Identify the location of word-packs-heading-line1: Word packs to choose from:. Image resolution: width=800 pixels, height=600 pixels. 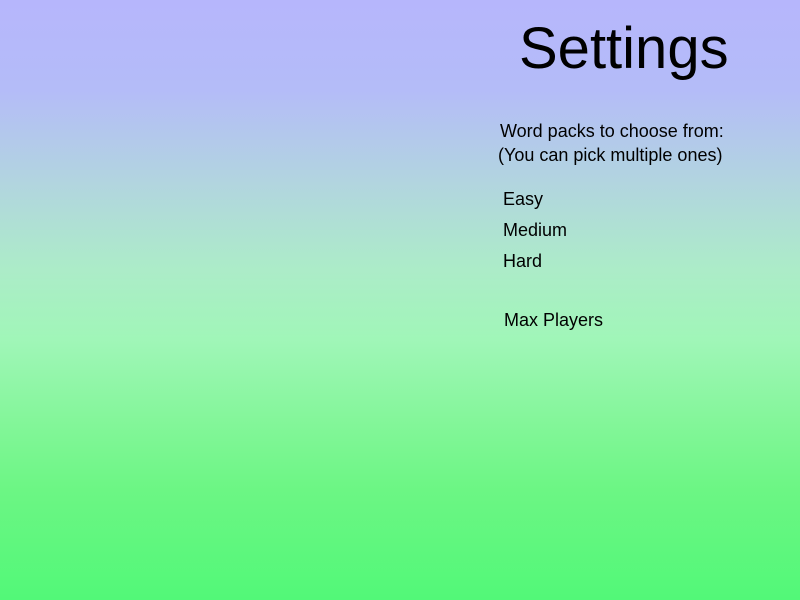
(612, 131).